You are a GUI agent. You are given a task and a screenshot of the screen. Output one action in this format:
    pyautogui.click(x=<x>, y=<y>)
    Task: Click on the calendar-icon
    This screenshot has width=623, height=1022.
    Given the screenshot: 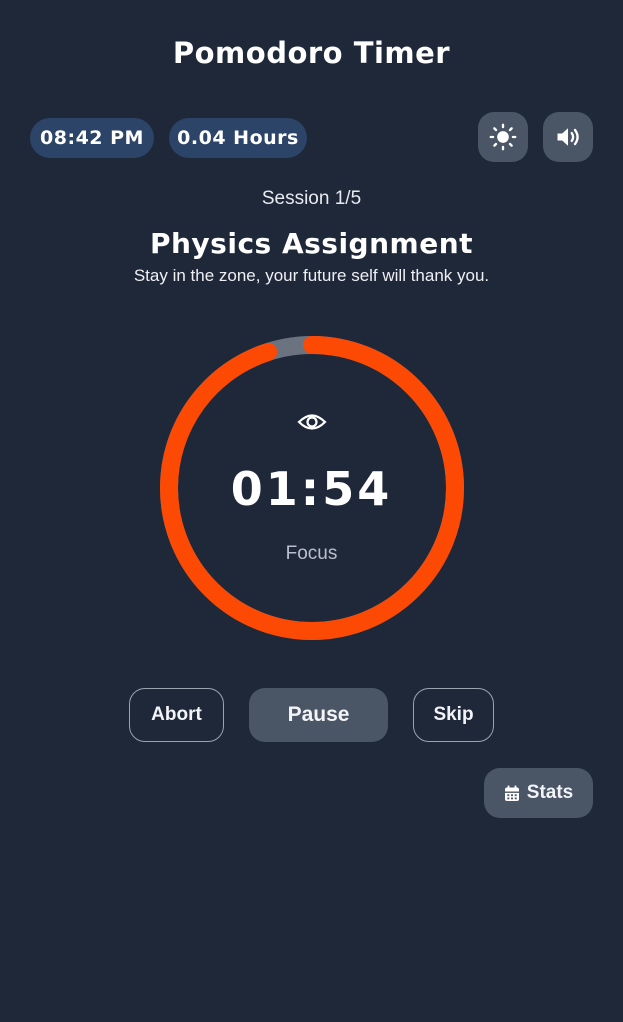 What is the action you would take?
    pyautogui.click(x=511, y=793)
    